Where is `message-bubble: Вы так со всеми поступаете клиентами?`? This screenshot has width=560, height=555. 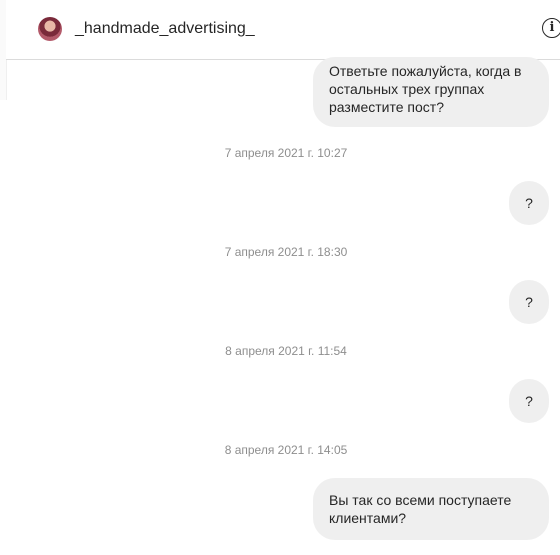
message-bubble: Вы так со всеми поступаете клиентами? is located at coordinates (431, 509).